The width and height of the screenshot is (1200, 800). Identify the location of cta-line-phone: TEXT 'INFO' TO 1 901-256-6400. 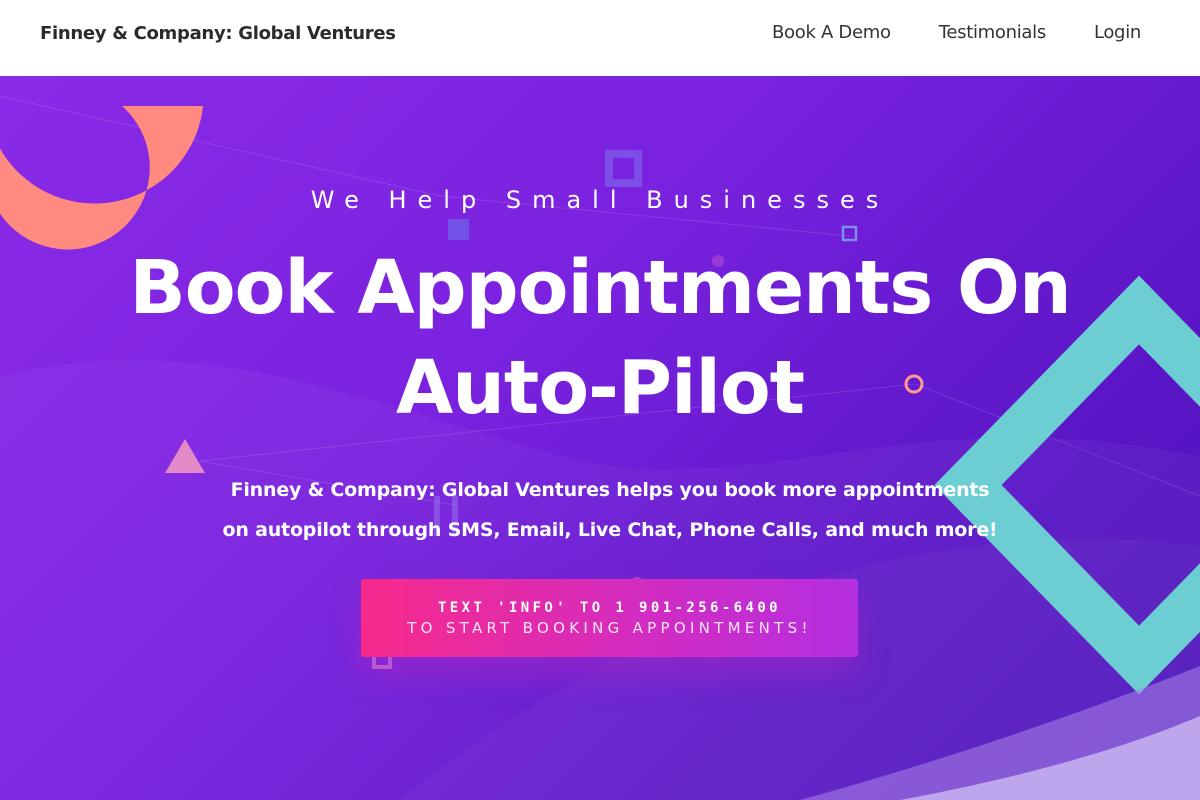
(609, 608).